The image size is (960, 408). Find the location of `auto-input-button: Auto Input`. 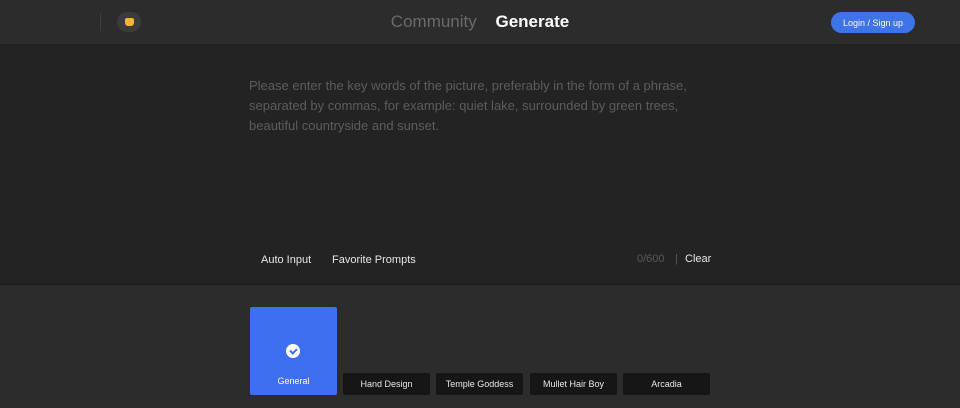

auto-input-button: Auto Input is located at coordinates (286, 260).